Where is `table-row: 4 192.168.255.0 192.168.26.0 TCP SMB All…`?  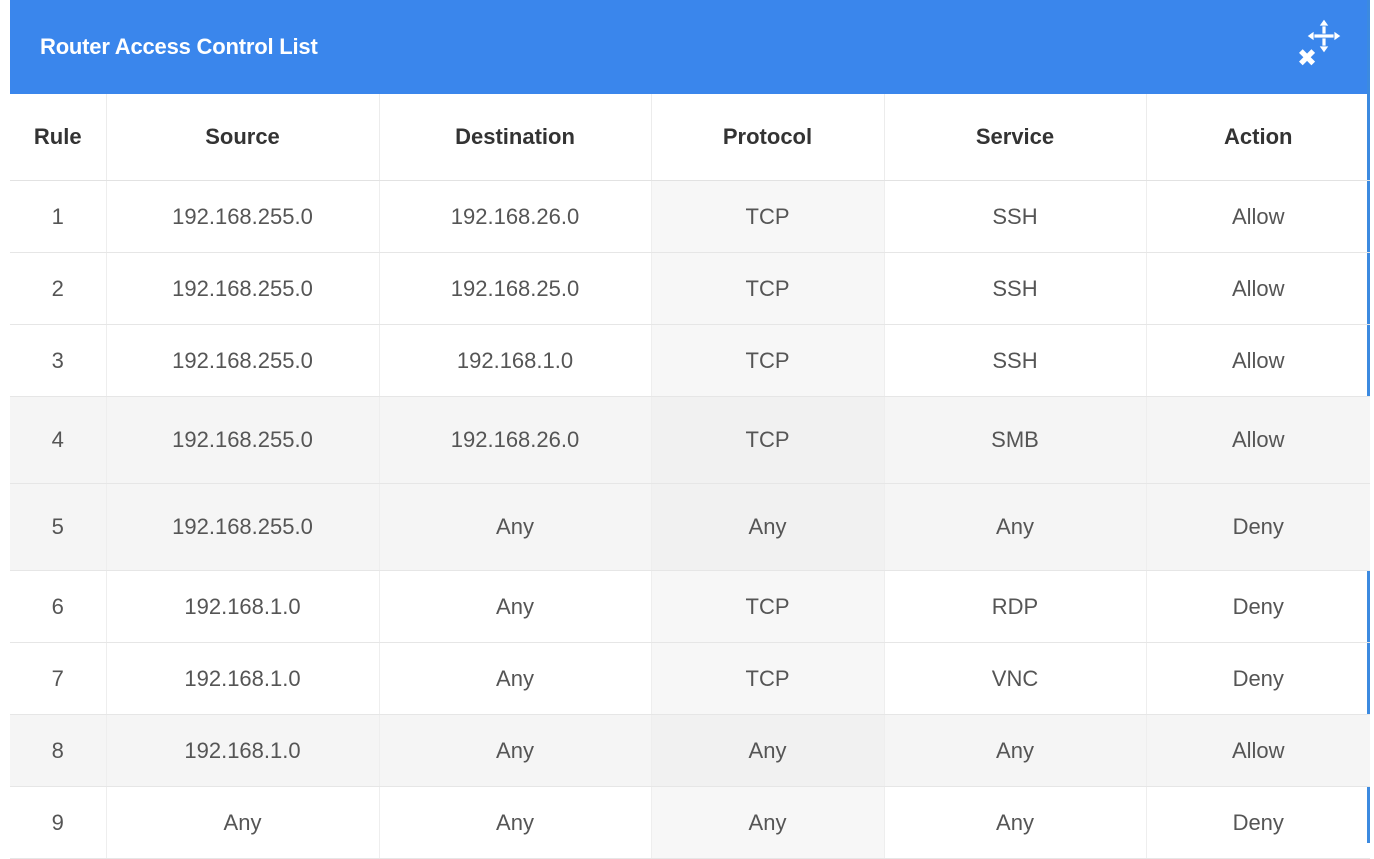
table-row: 4 192.168.255.0 192.168.26.0 TCP SMB All… is located at coordinates (690, 440).